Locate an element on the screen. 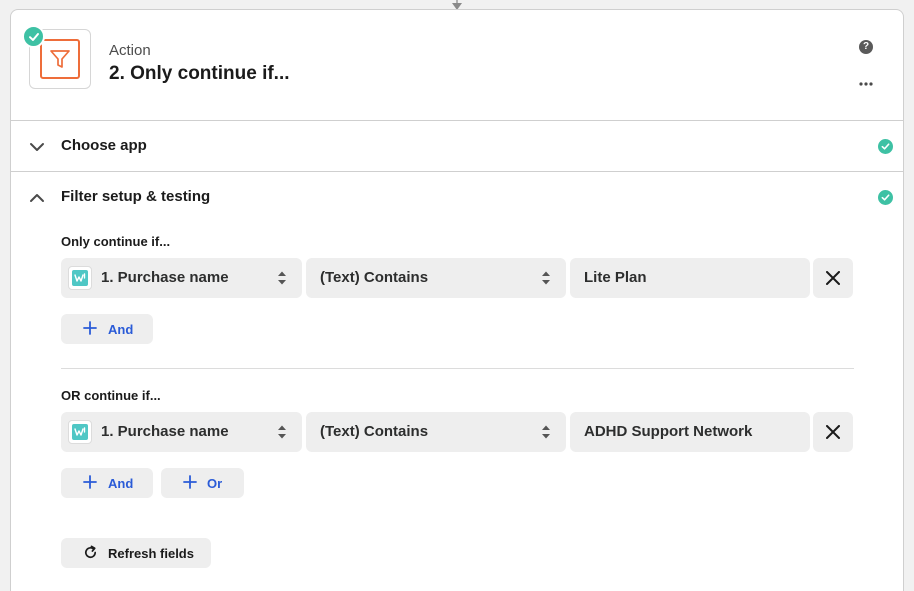 Image resolution: width=914 pixels, height=591 pixels. add-or-button: Or is located at coordinates (202, 483).